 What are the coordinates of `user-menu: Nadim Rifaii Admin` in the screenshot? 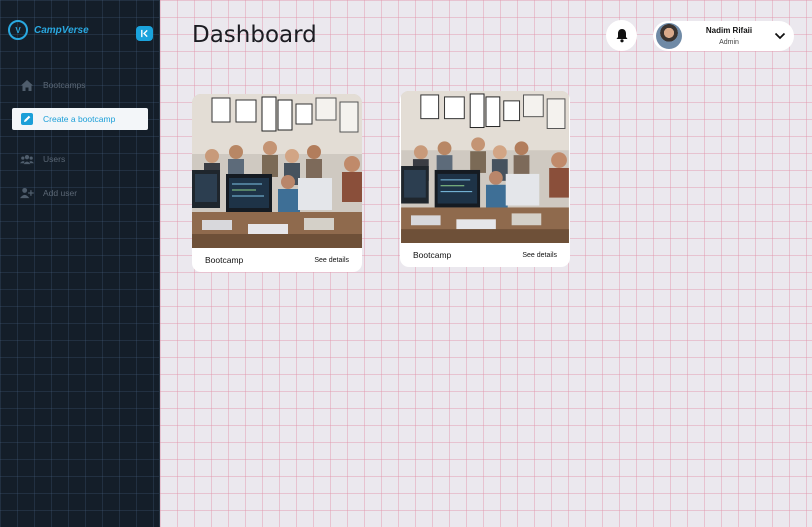 It's located at (723, 36).